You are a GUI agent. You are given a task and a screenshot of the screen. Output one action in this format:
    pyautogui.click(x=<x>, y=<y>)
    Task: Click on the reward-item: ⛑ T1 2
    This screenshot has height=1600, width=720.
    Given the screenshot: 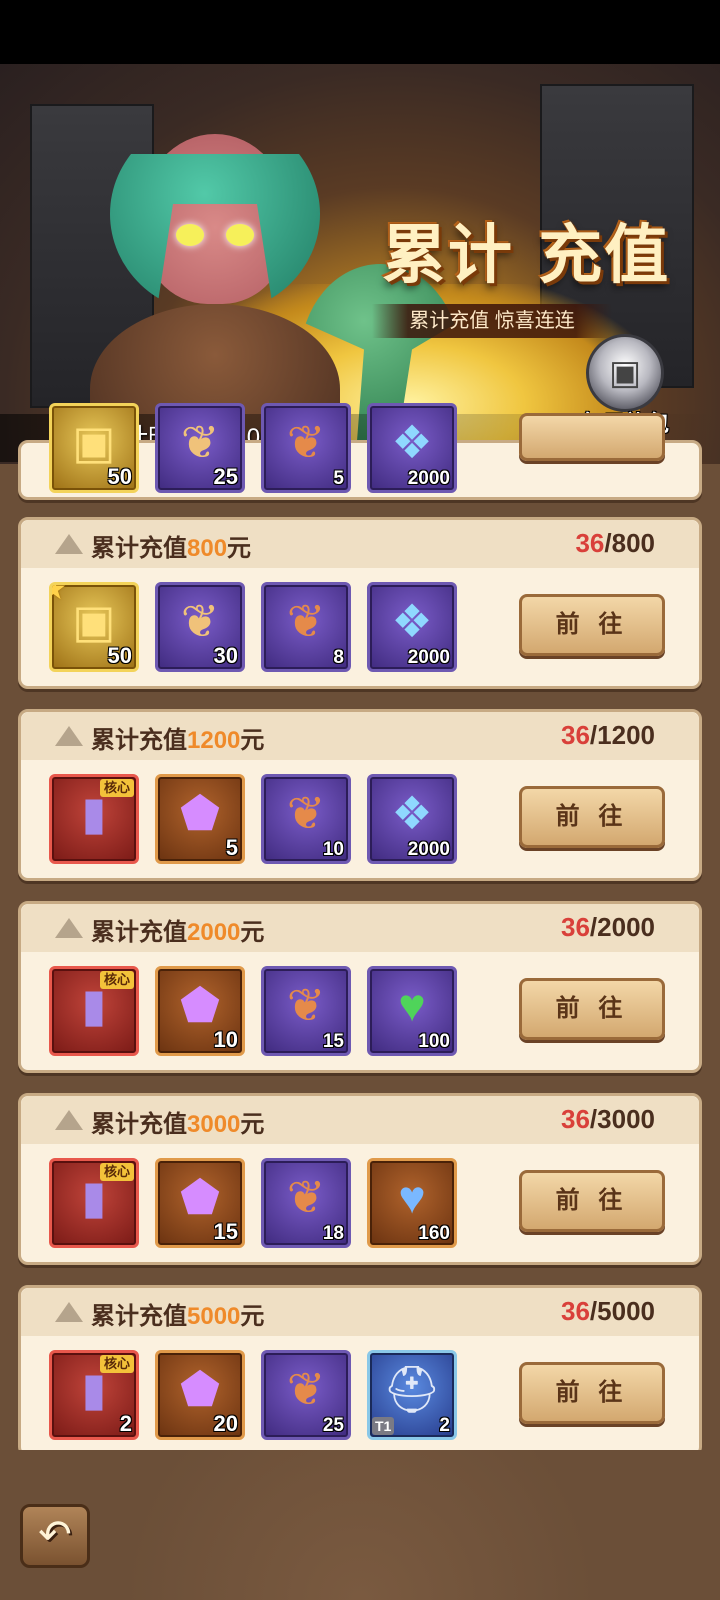 What is the action you would take?
    pyautogui.click(x=412, y=1395)
    